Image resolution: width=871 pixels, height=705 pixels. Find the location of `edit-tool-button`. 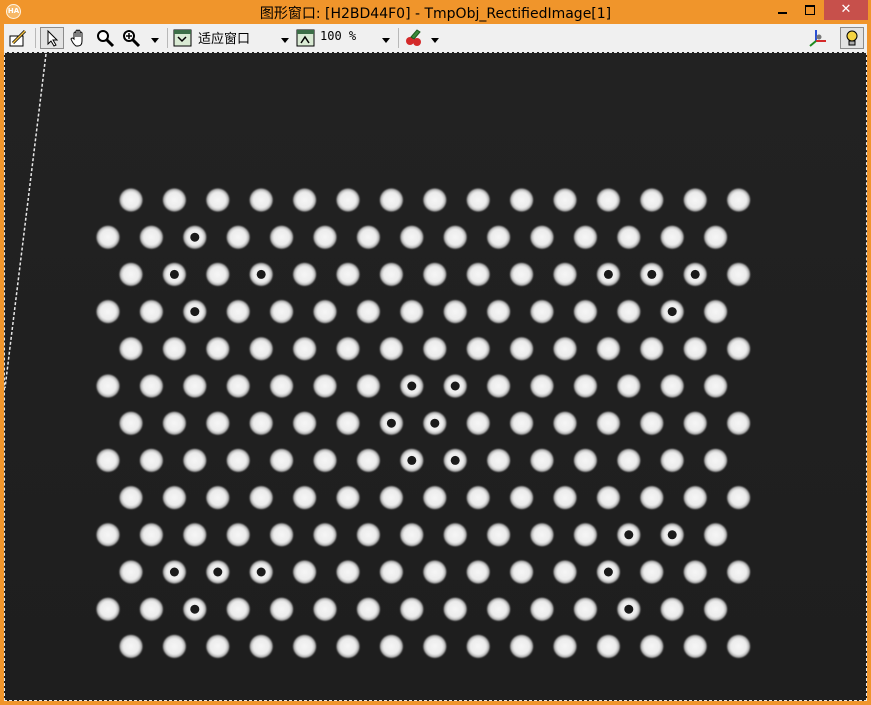

edit-tool-button is located at coordinates (19, 38).